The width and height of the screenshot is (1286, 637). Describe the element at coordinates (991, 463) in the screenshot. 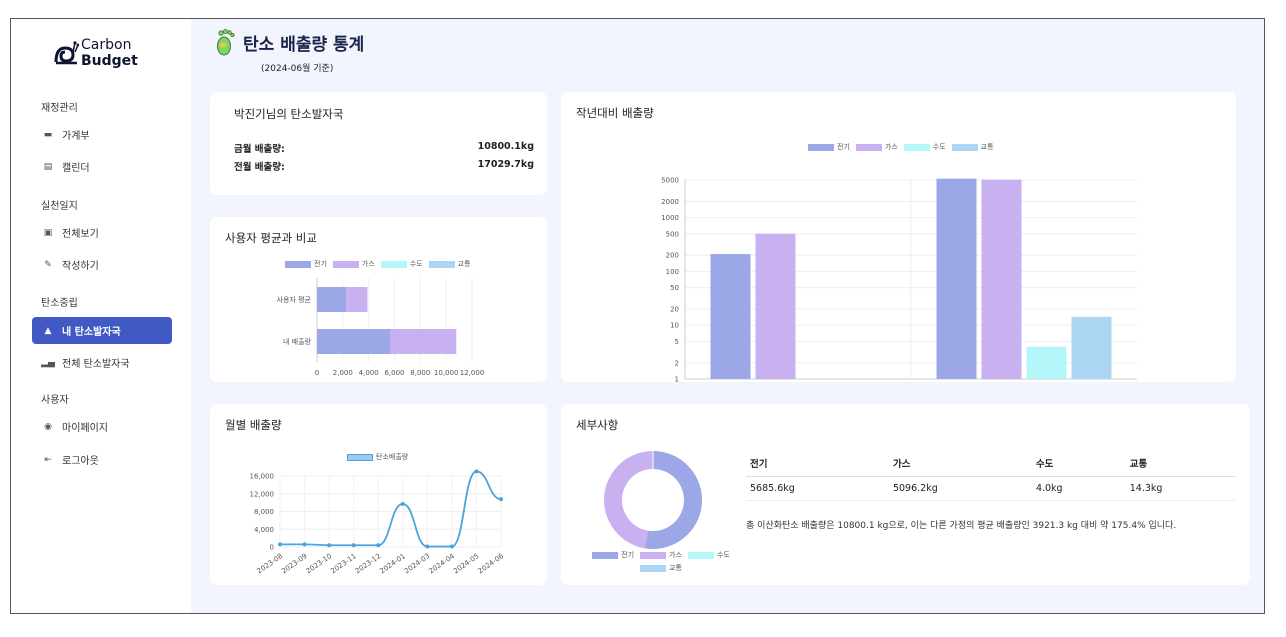

I see `table-header-row: 전기 가스 수도 교통` at that location.